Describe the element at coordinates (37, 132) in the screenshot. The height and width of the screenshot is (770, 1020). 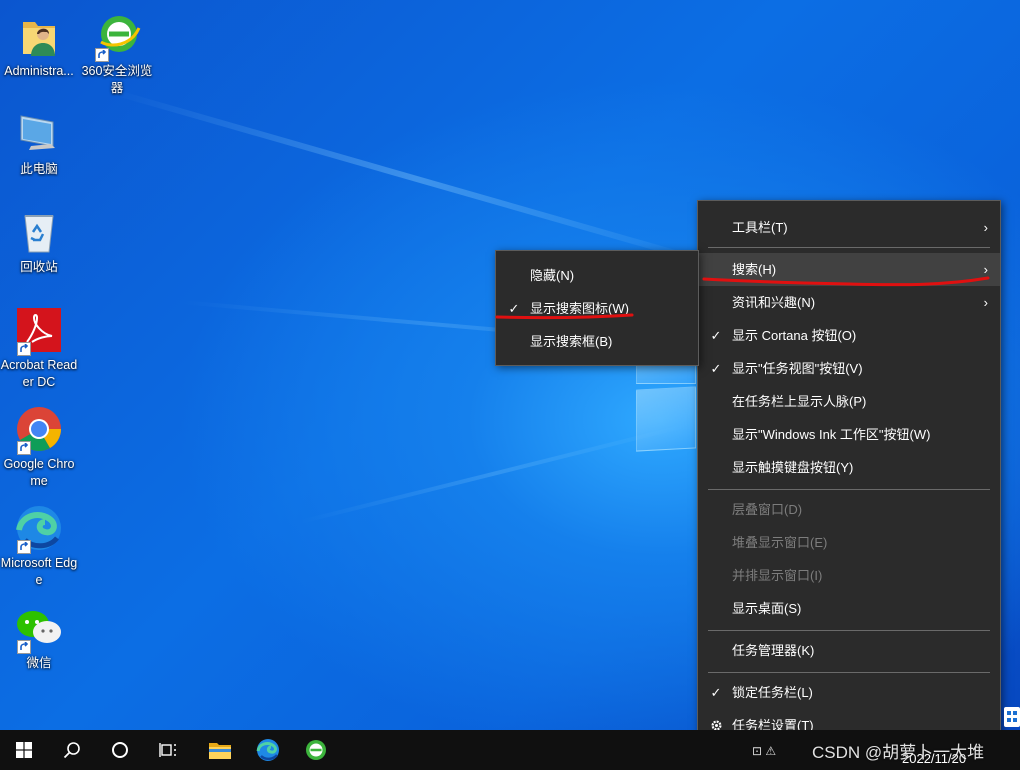
I see `computer-icon` at that location.